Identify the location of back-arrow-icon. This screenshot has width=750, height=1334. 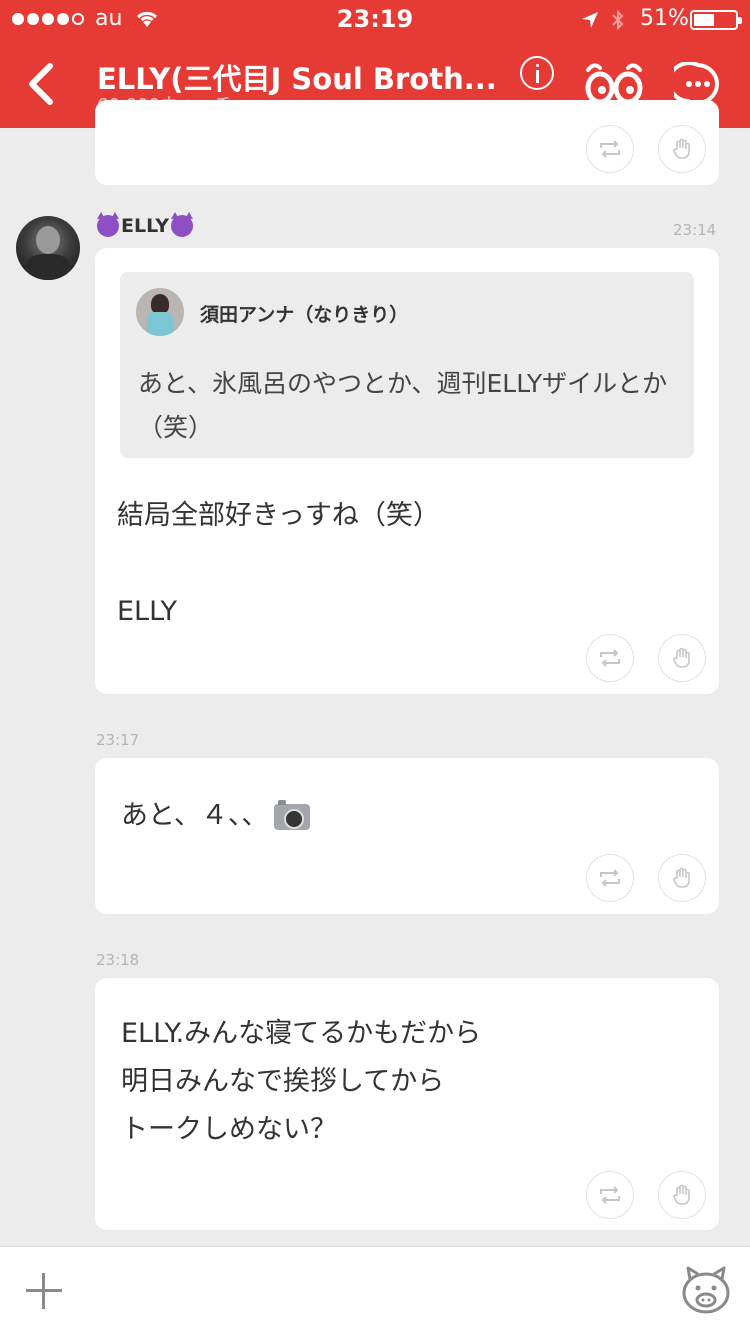
(42, 84).